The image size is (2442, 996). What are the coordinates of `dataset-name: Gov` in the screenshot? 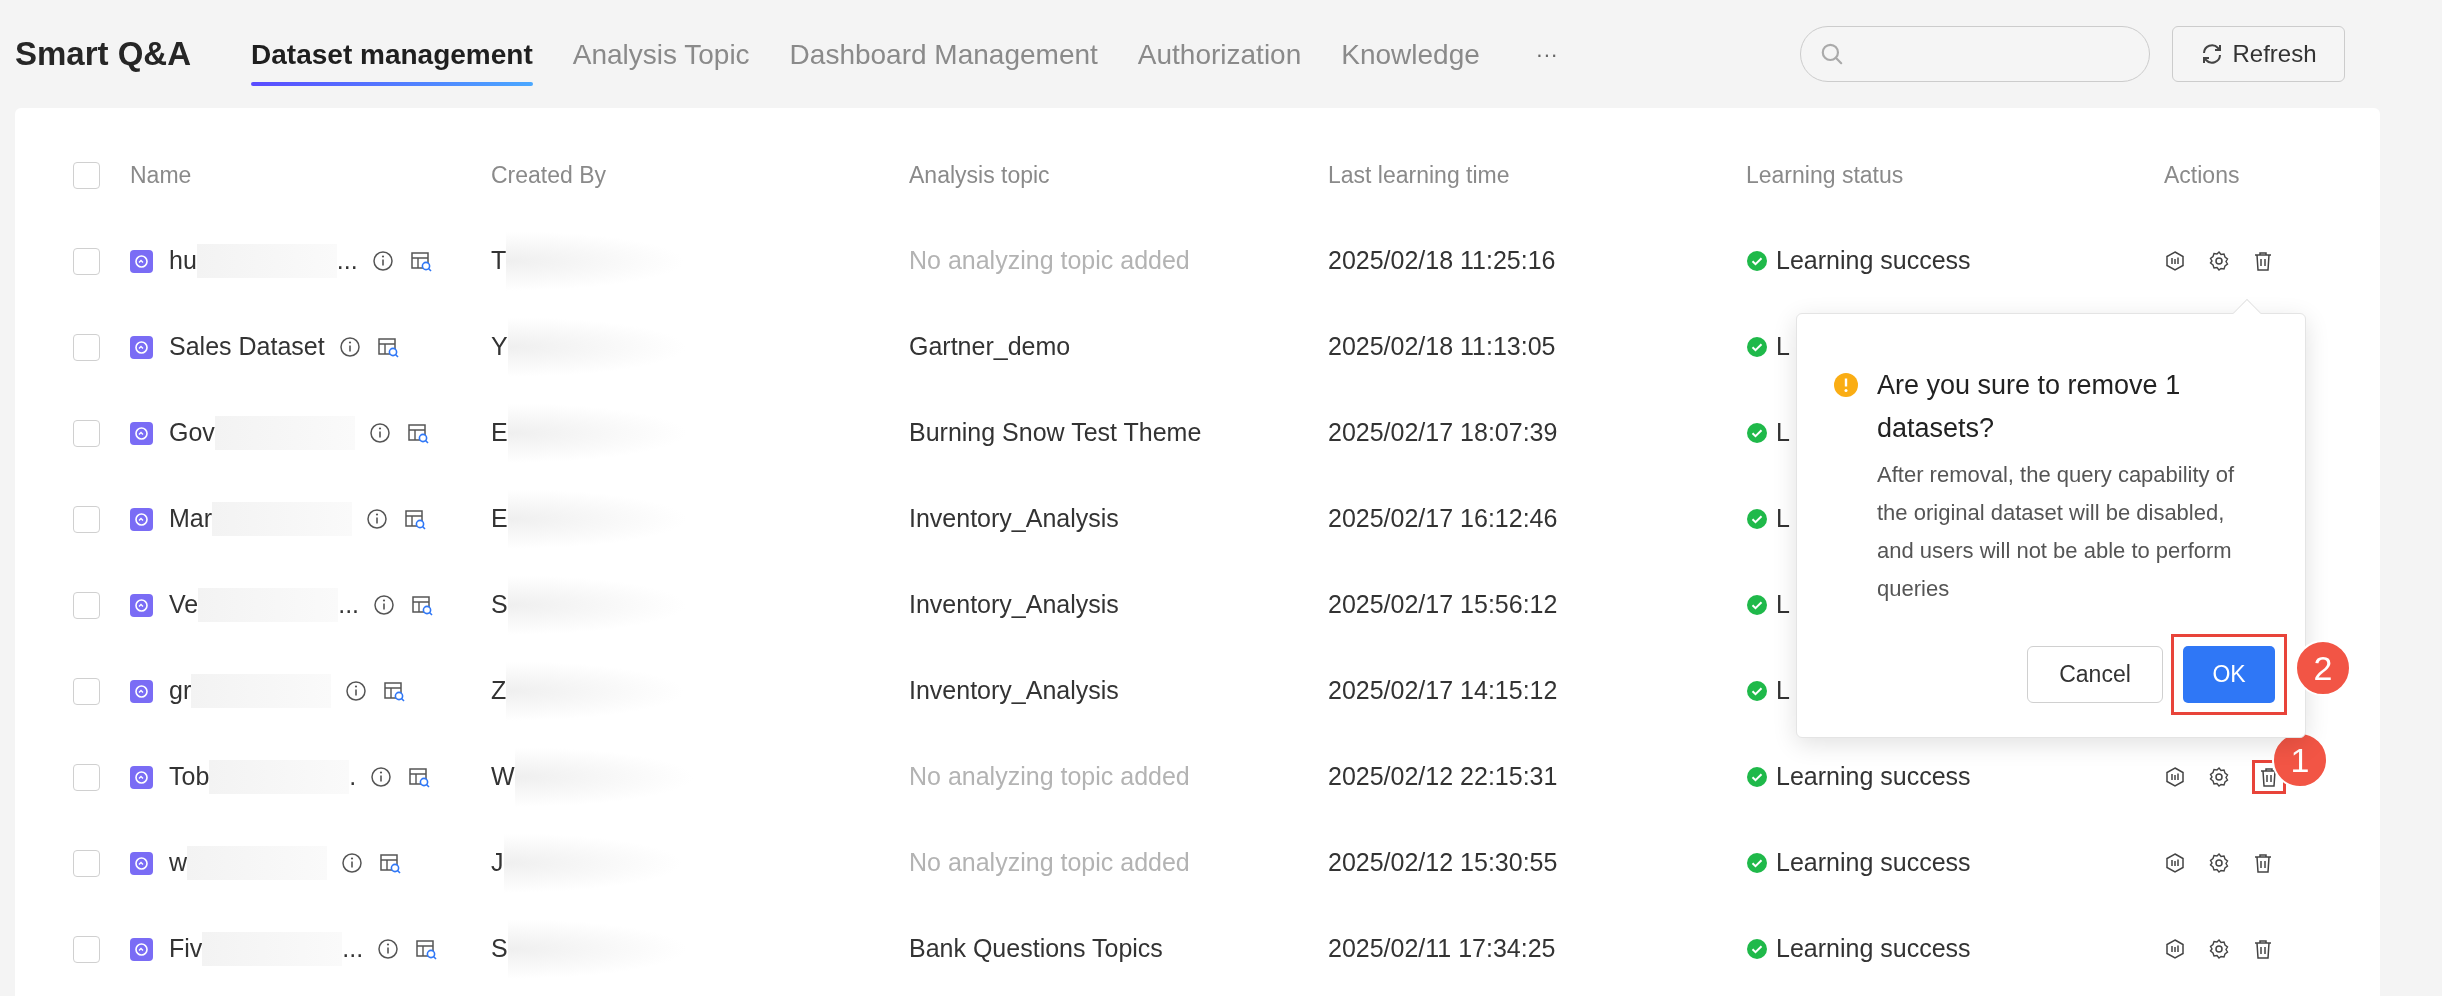 It's located at (192, 433).